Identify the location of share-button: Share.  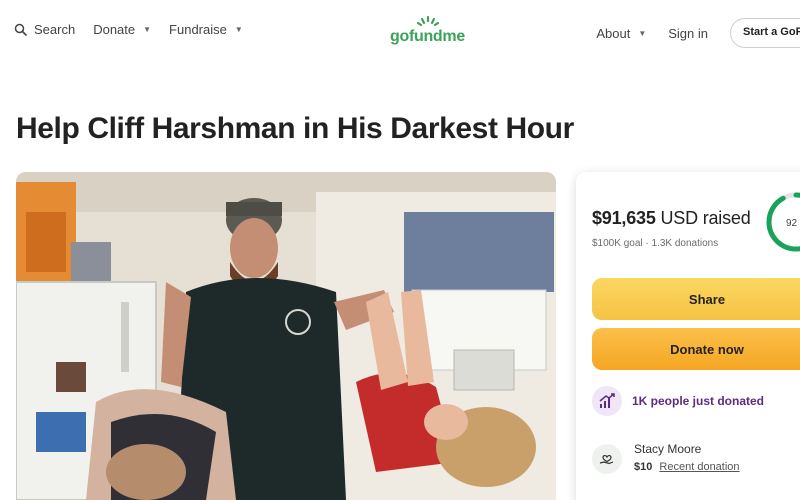
(696, 299).